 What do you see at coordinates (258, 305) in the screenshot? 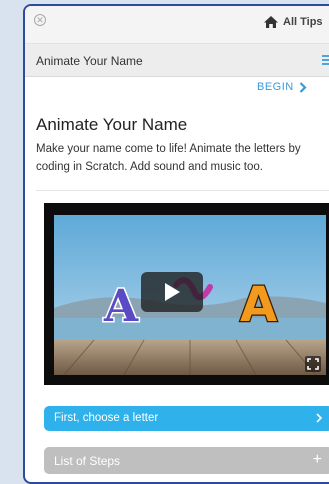
I see `letter-a-orange: A` at bounding box center [258, 305].